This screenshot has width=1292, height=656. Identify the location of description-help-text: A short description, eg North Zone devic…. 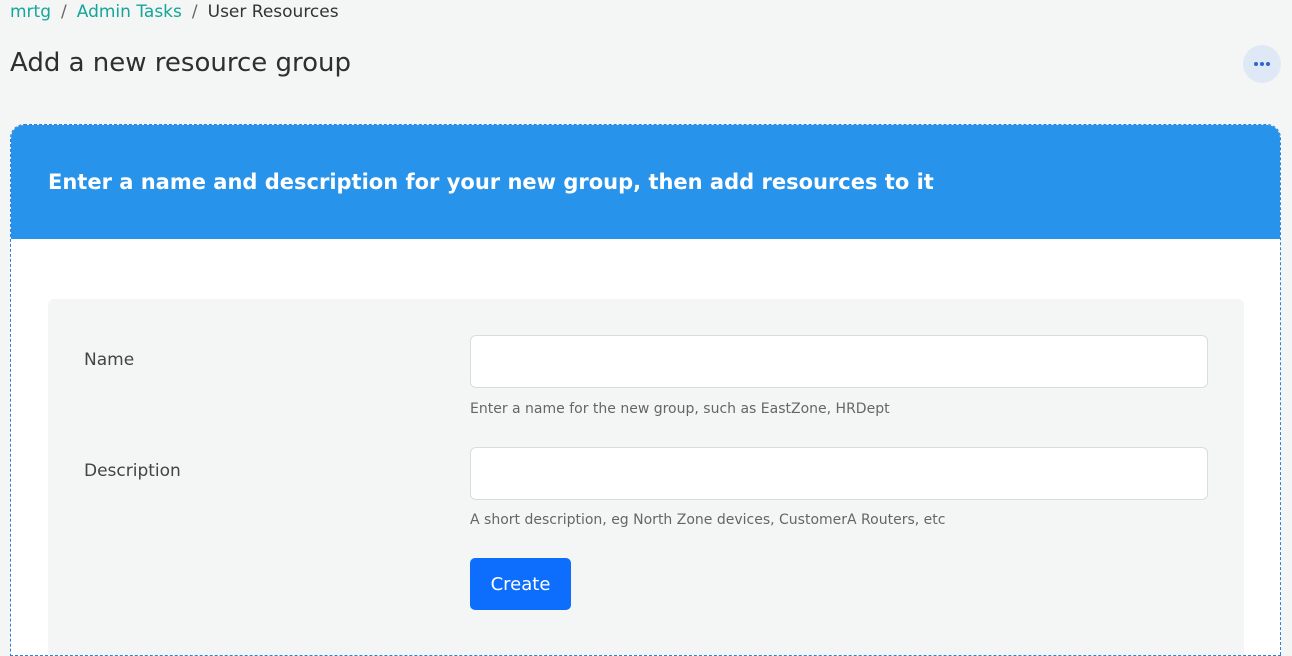
(708, 520).